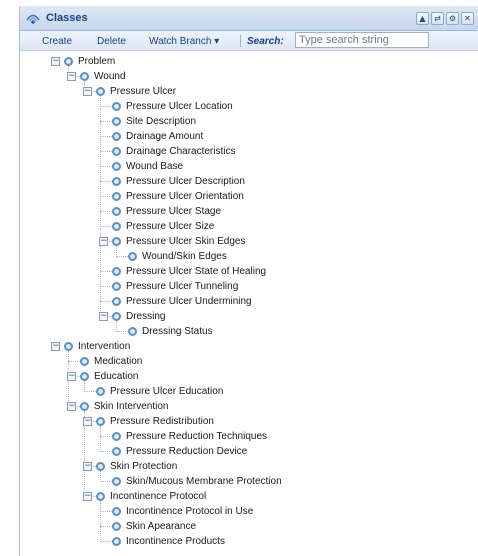 The image size is (478, 556). What do you see at coordinates (185, 196) in the screenshot?
I see `tree-node-label: Pressure Ulcer Orientation` at bounding box center [185, 196].